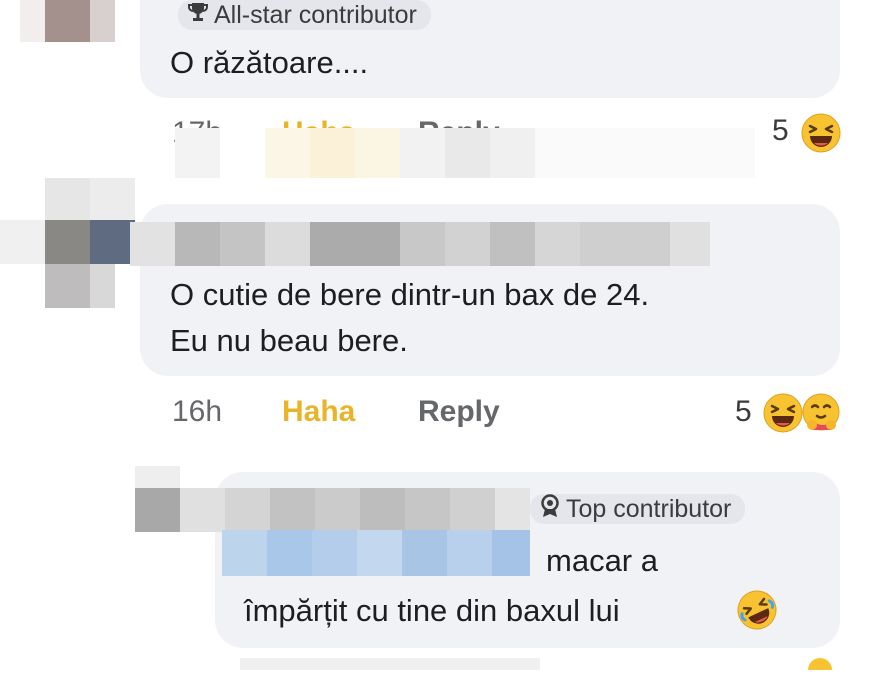  What do you see at coordinates (410, 294) in the screenshot?
I see `comment-text-line1: O cutie de bere dintr-un bax de 24.` at bounding box center [410, 294].